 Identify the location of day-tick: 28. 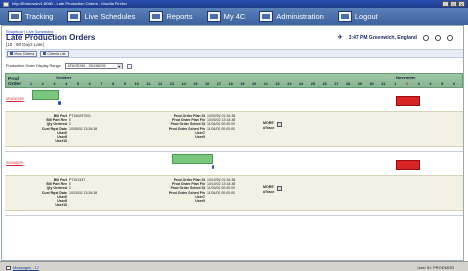
(348, 84).